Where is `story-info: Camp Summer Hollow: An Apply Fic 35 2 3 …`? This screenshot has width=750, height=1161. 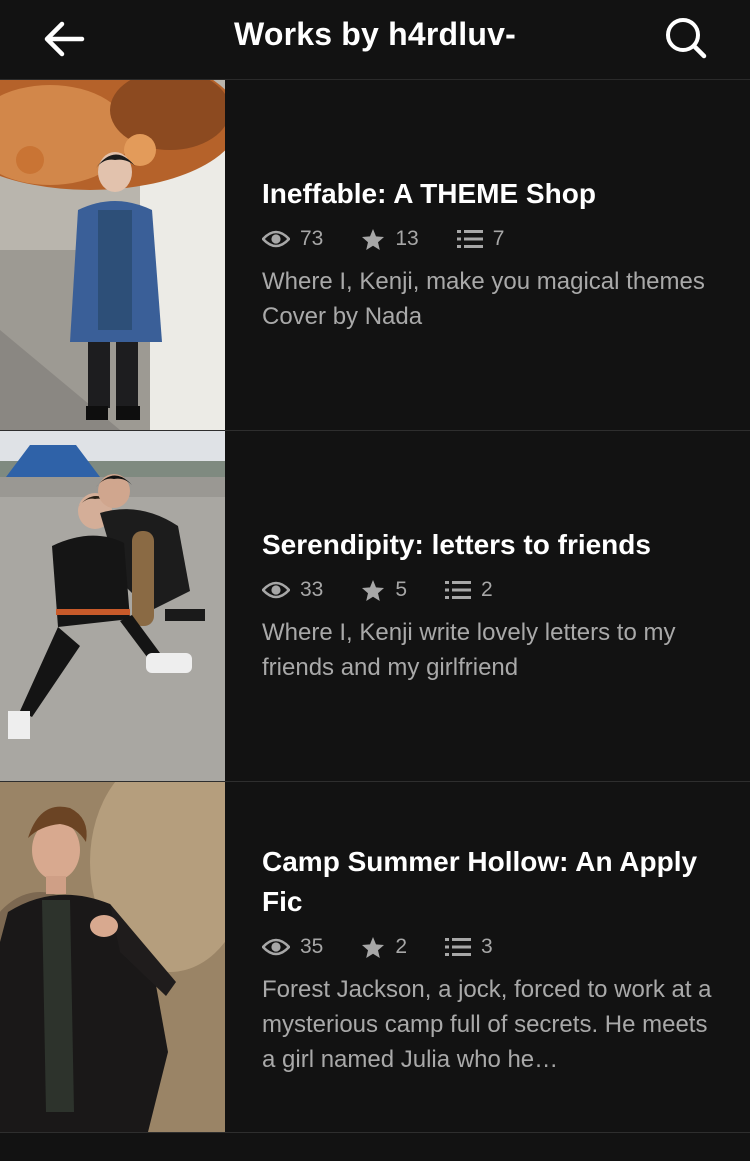 story-info: Camp Summer Hollow: An Apply Fic 35 2 3 … is located at coordinates (491, 959).